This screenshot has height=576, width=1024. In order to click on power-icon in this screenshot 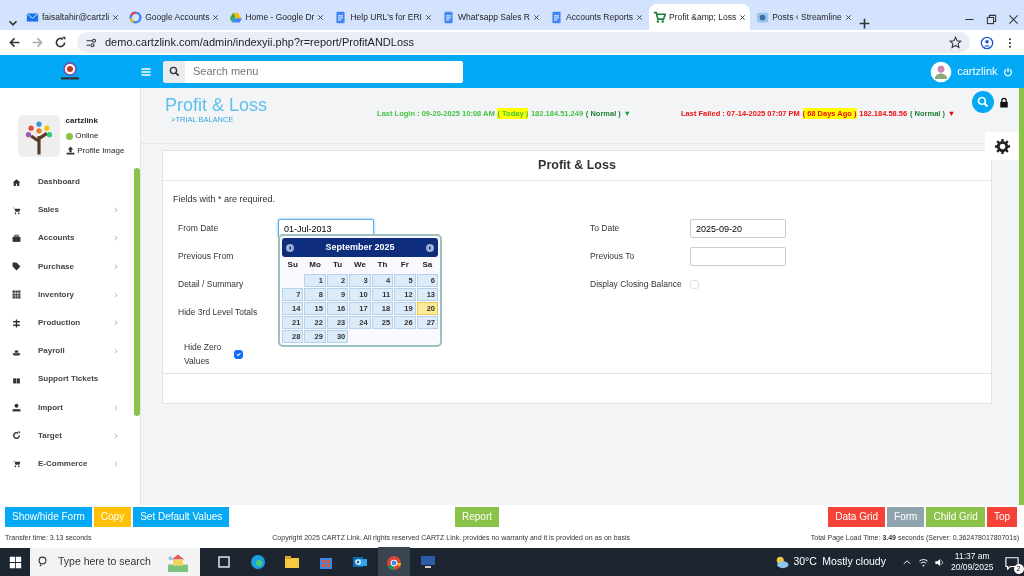, I will do `click(1008, 71)`.